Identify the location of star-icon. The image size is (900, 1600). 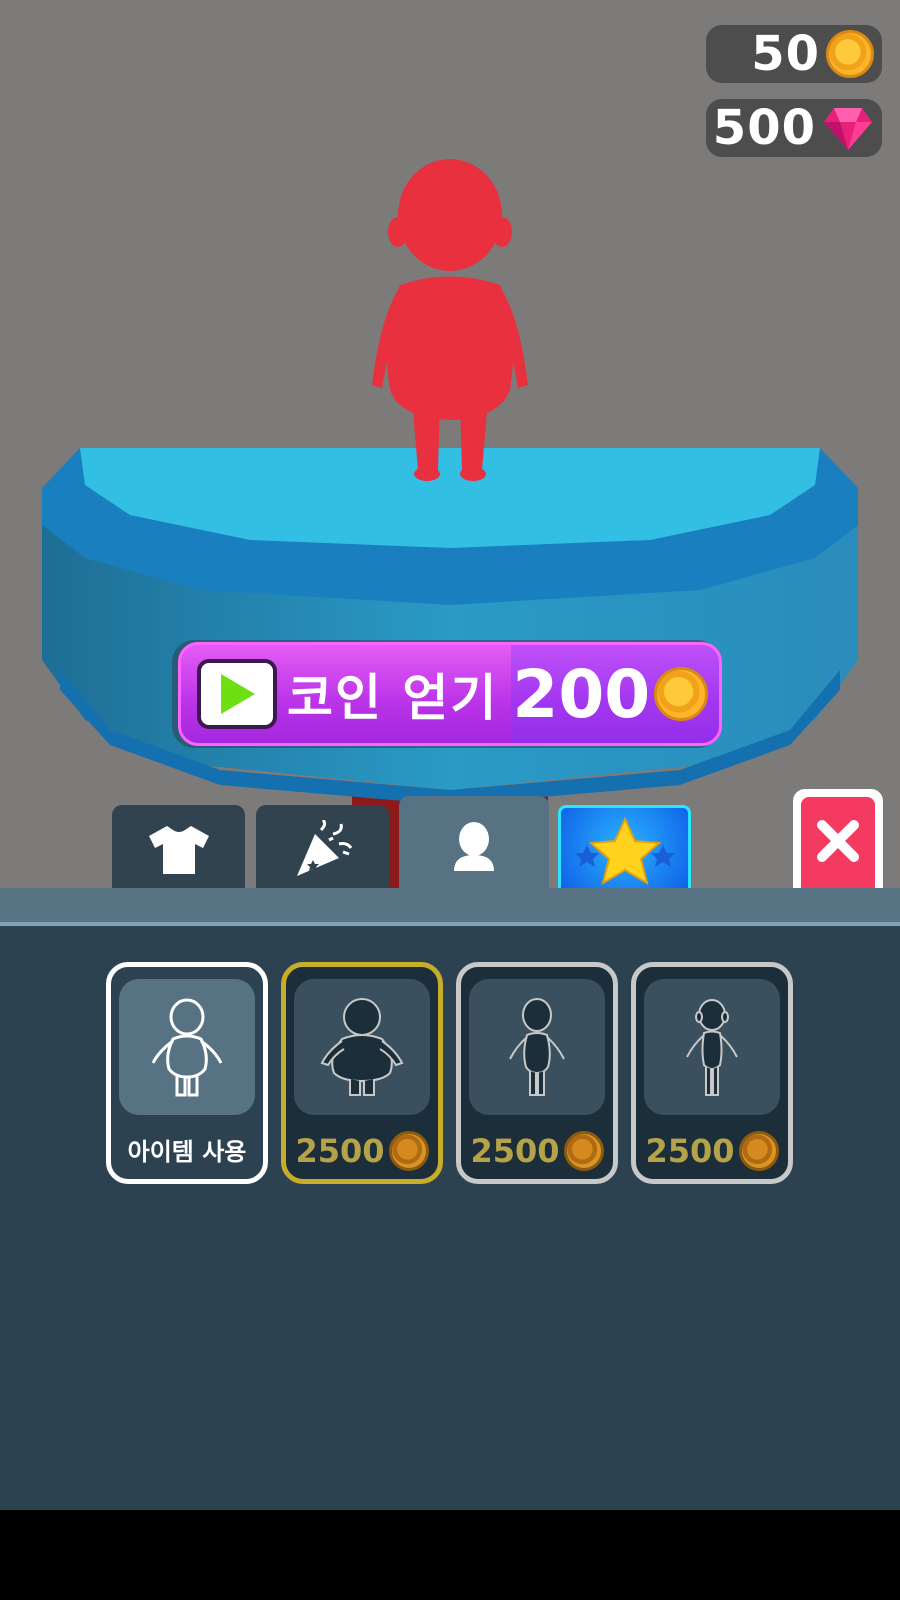
(624, 850).